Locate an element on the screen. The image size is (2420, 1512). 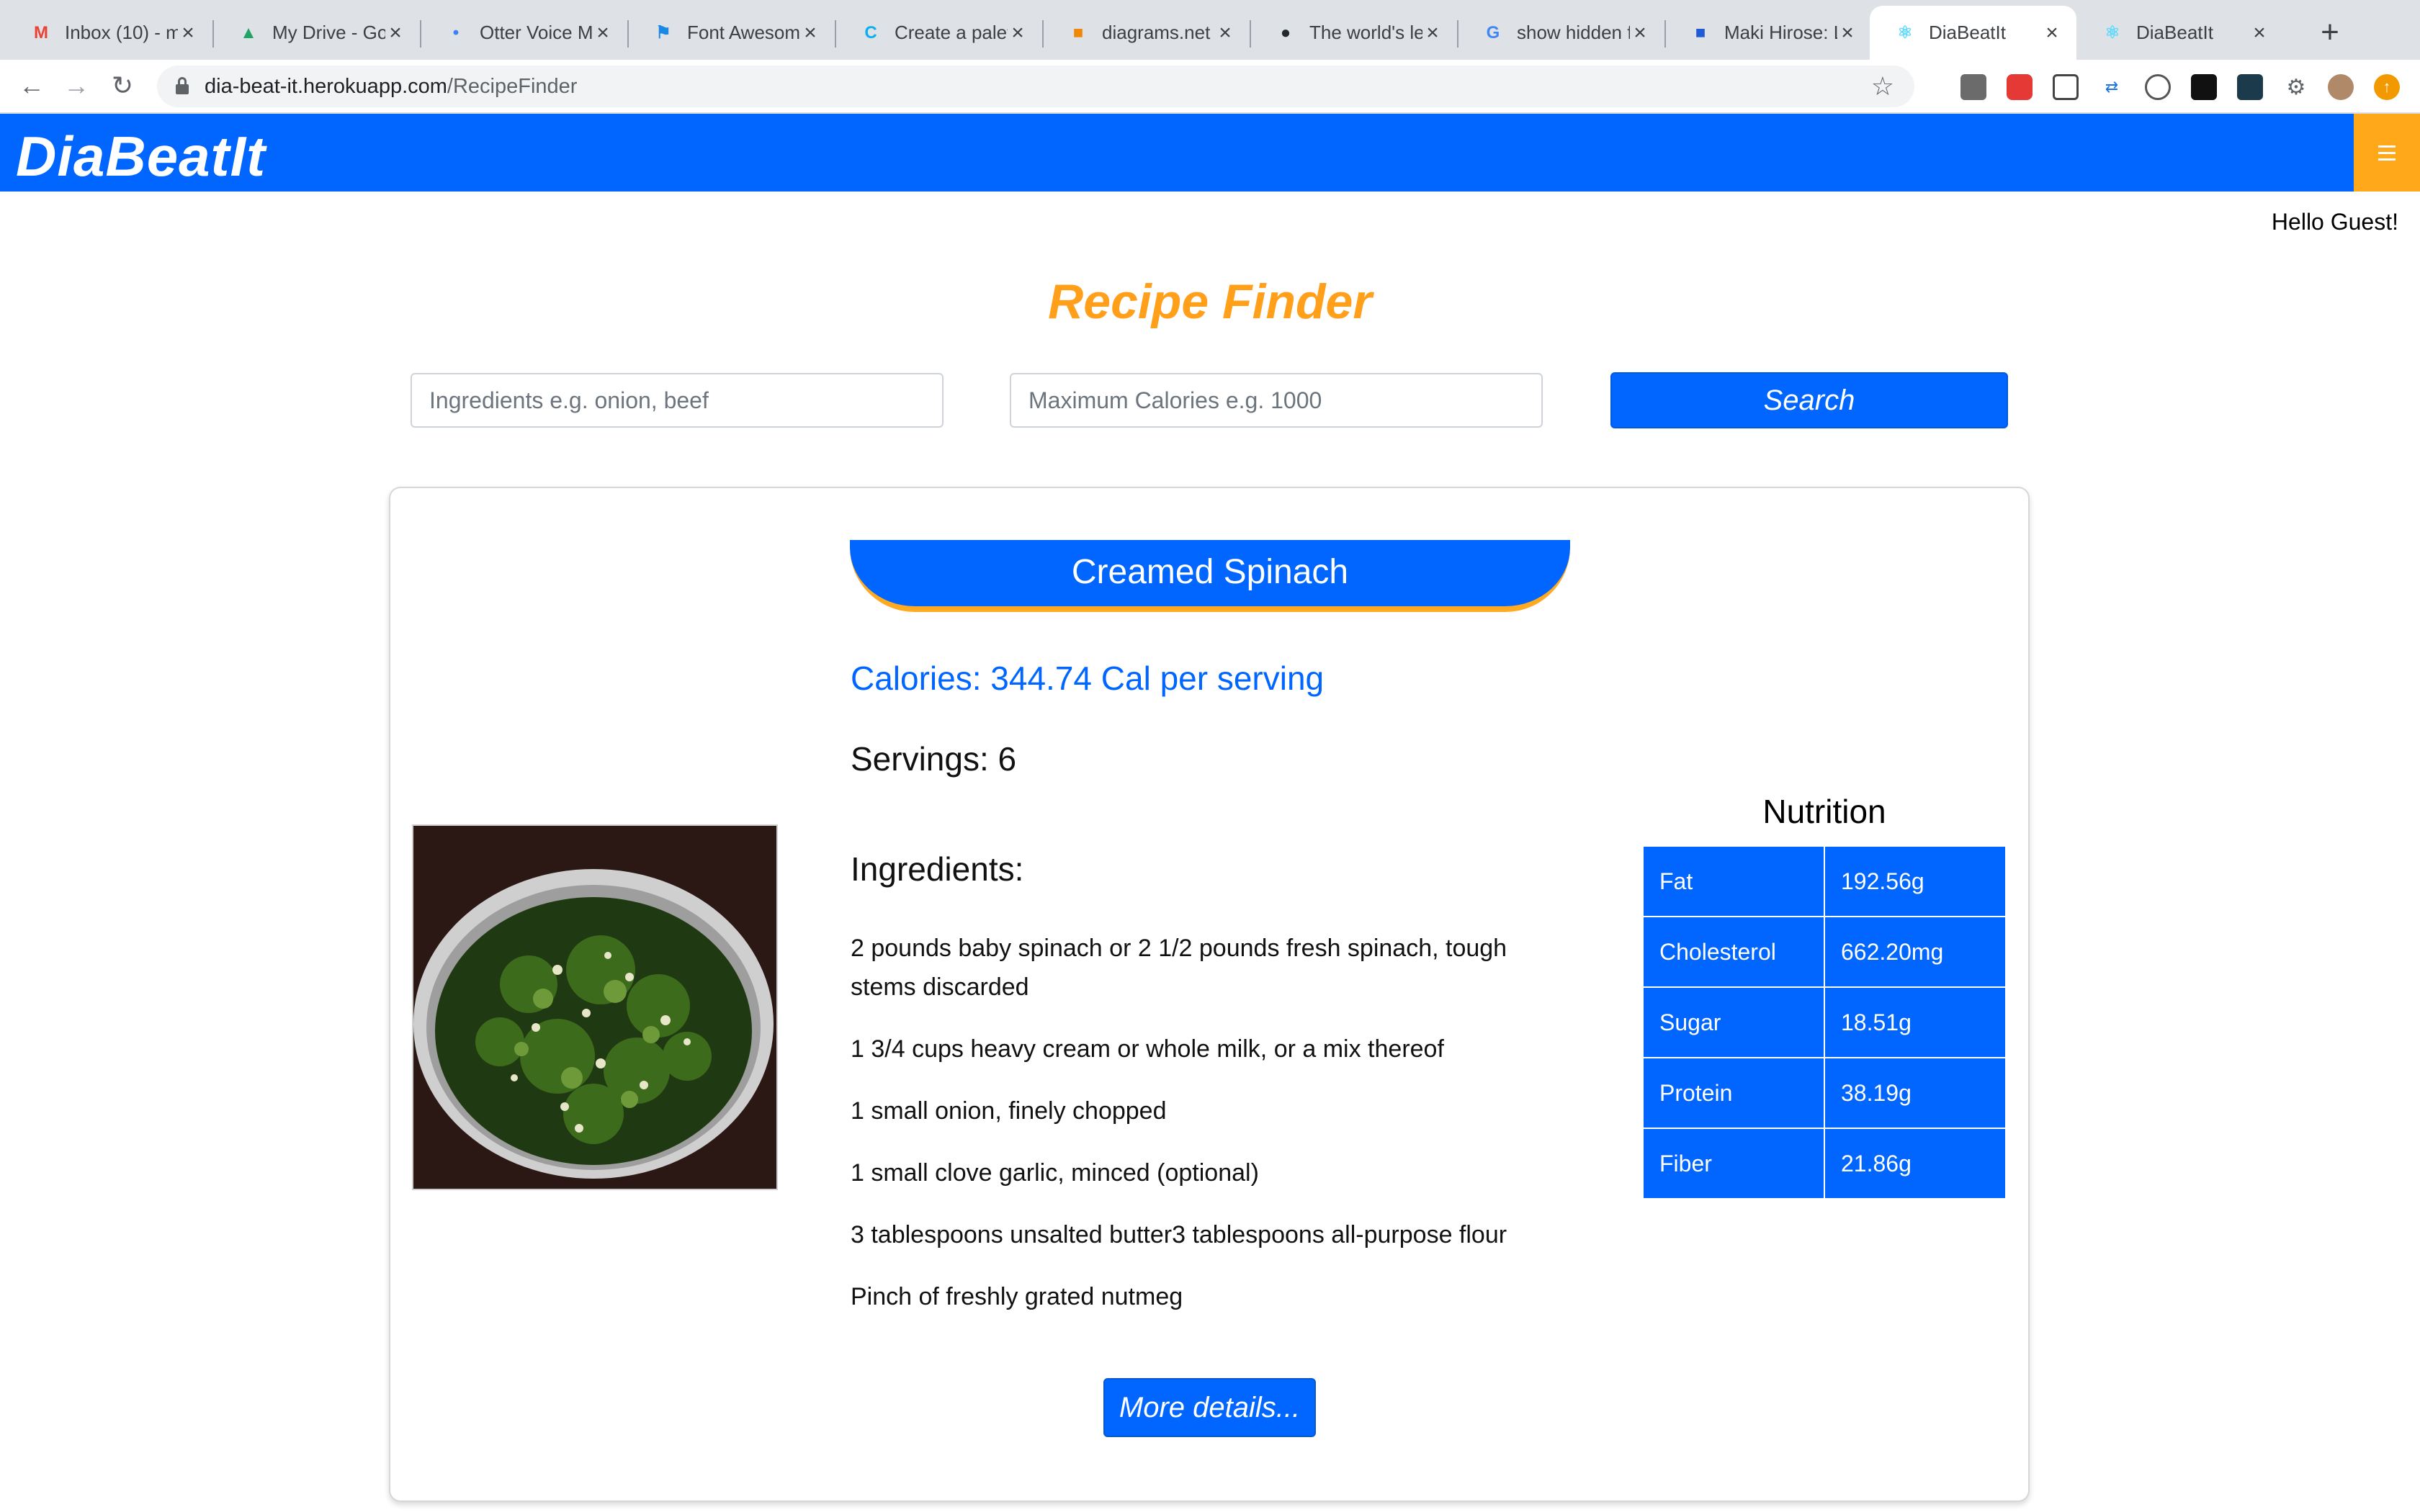
list-item: 1 small clove garlic, minced (optional) is located at coordinates (1055, 1173).